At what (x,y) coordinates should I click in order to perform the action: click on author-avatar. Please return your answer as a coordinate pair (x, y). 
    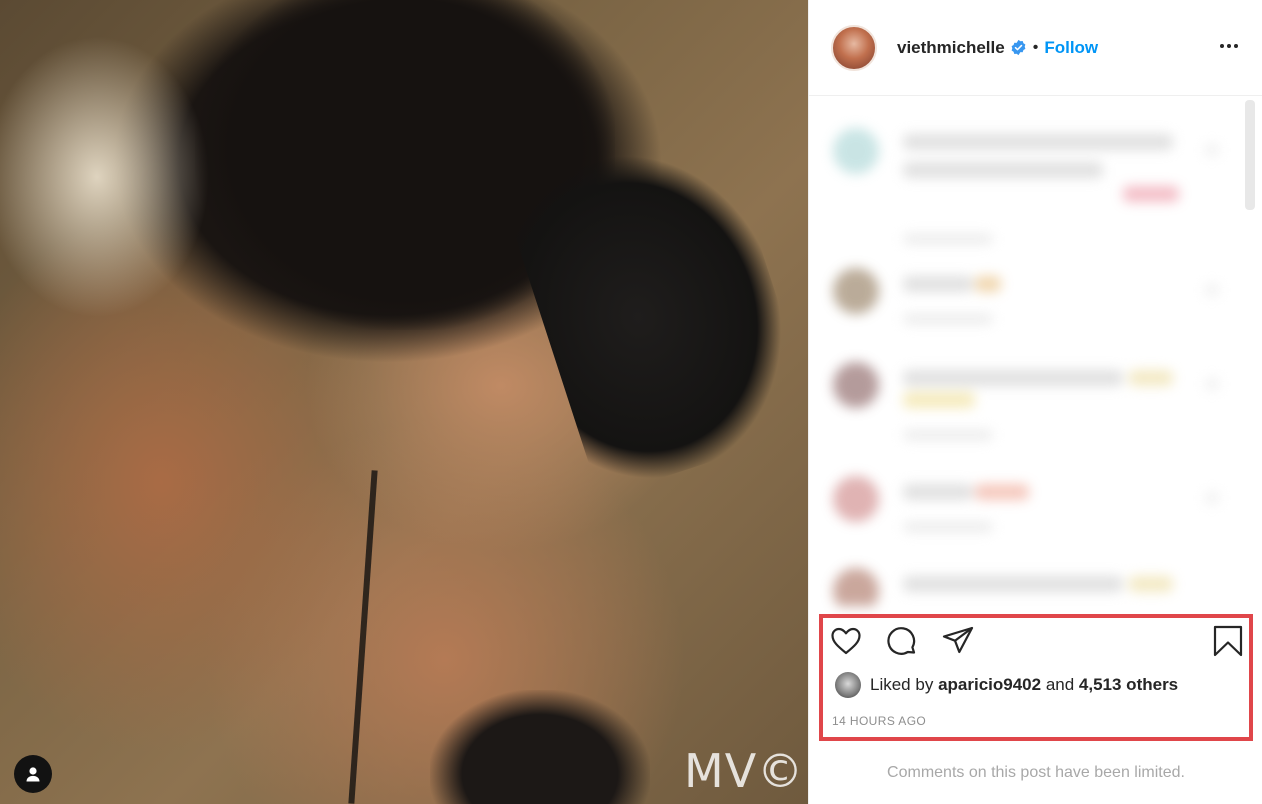
    Looking at the image, I should click on (854, 47).